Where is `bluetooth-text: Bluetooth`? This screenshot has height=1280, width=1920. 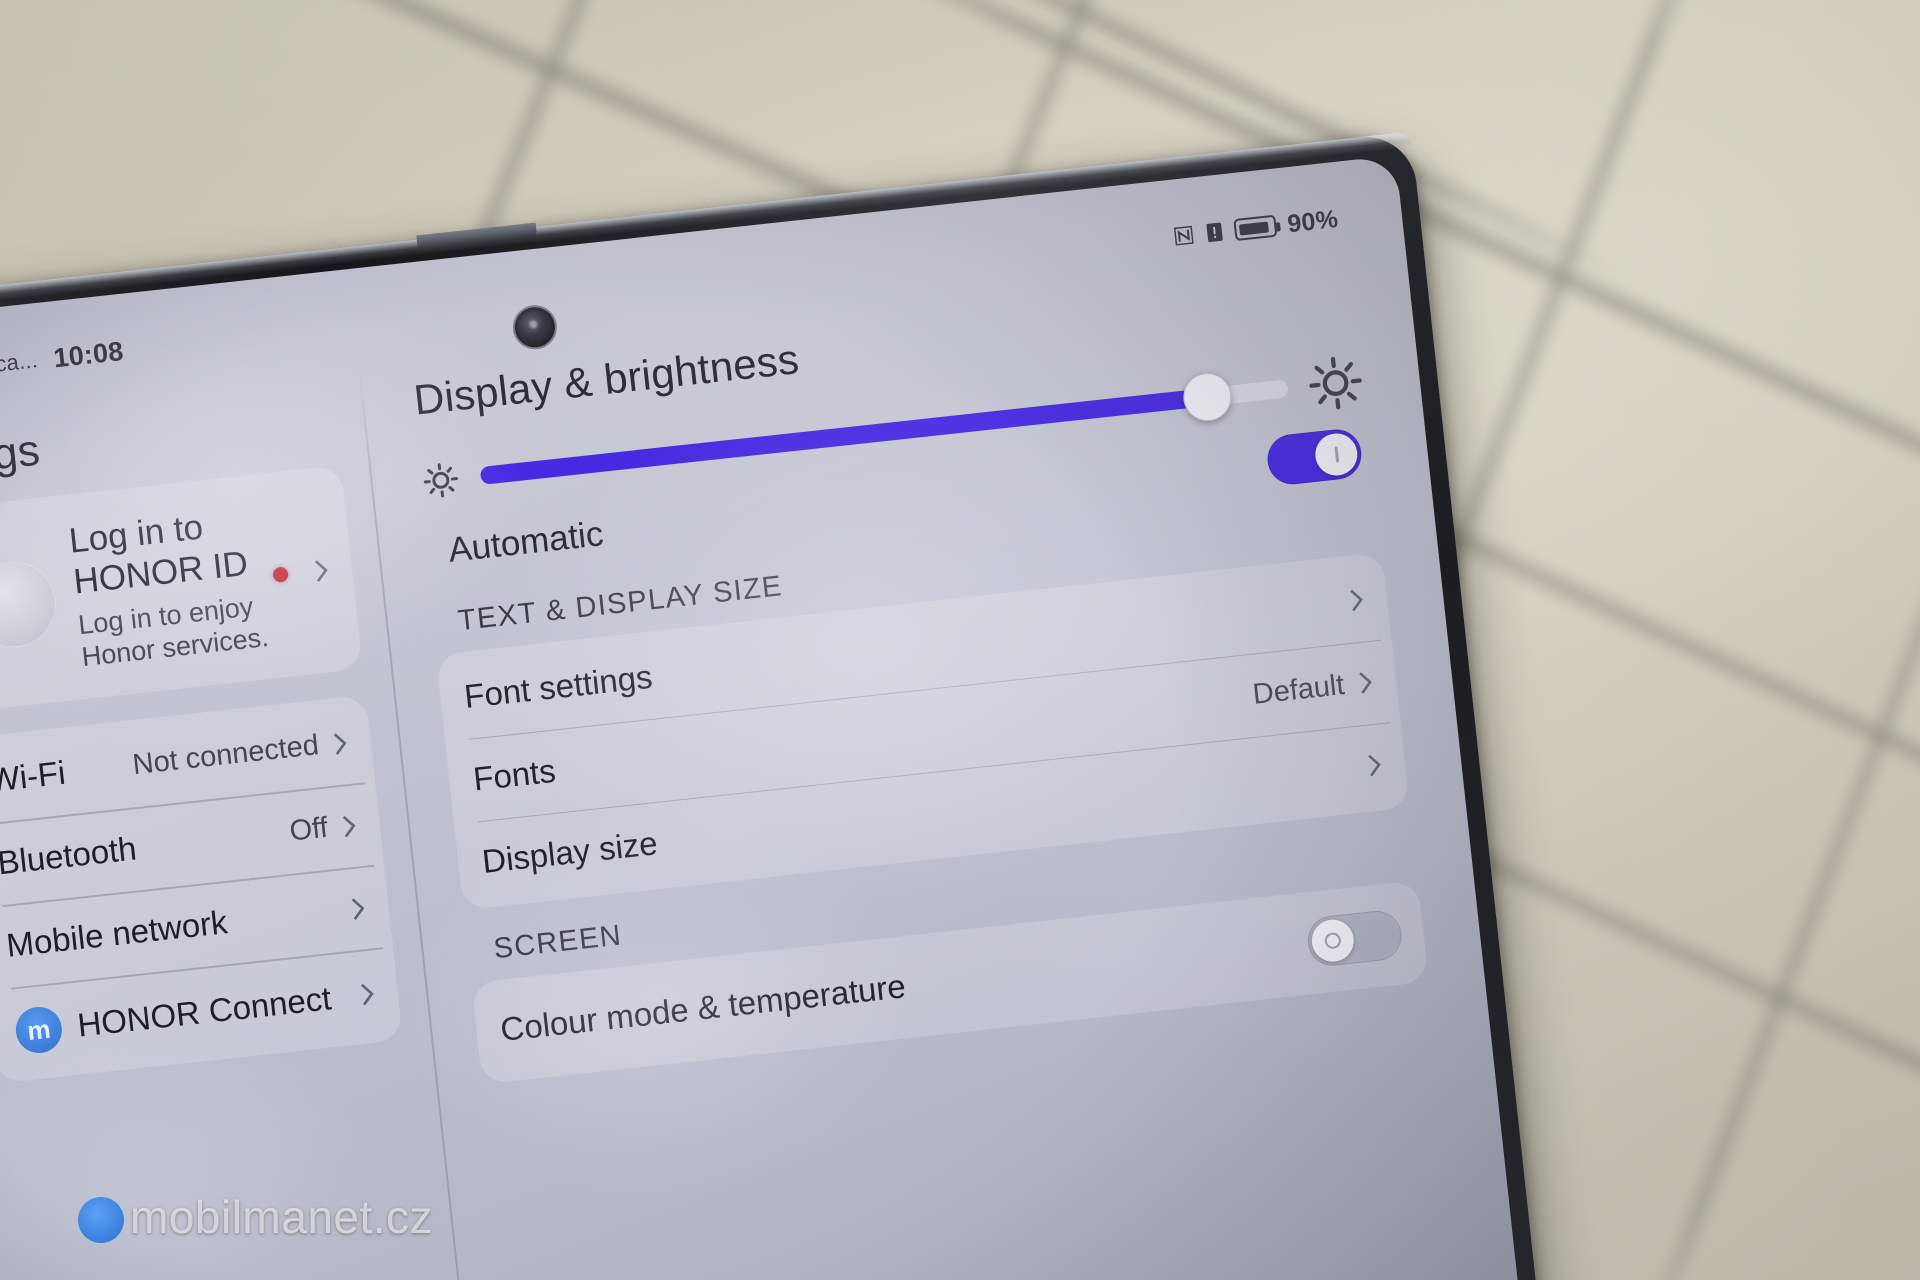 bluetooth-text: Bluetooth is located at coordinates (146, 848).